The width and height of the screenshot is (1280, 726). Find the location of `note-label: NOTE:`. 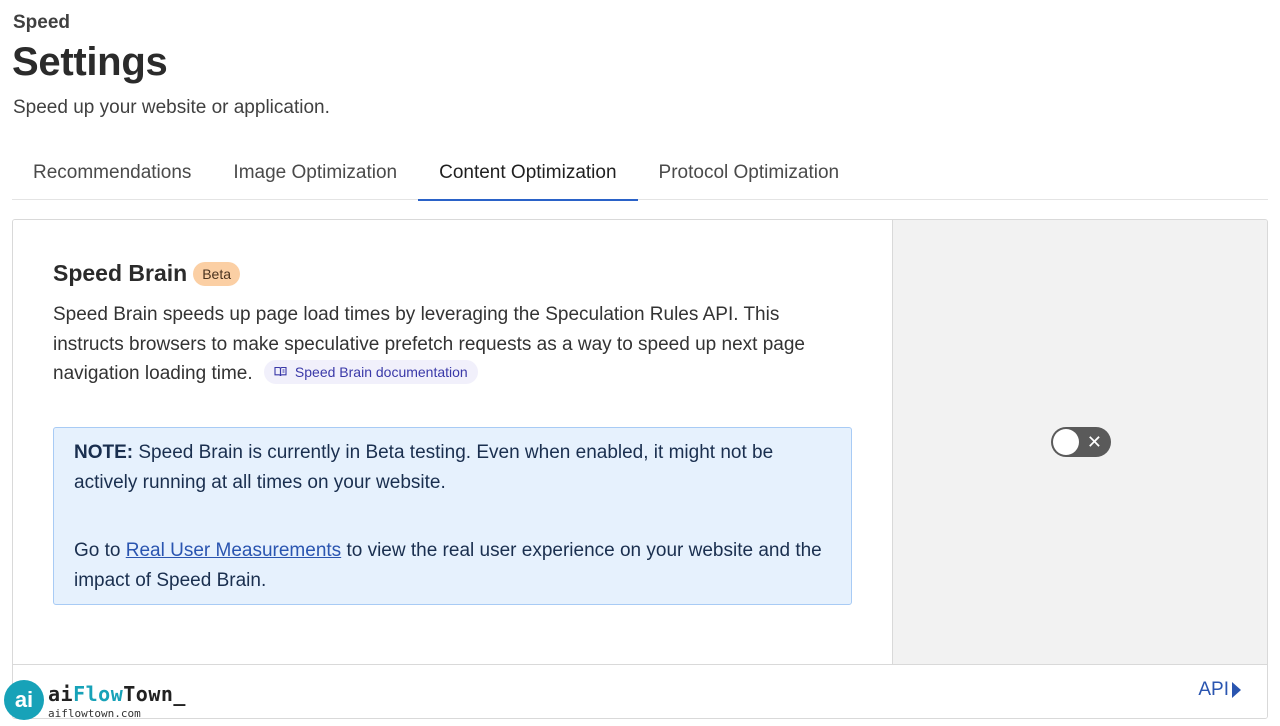

note-label: NOTE: is located at coordinates (104, 452).